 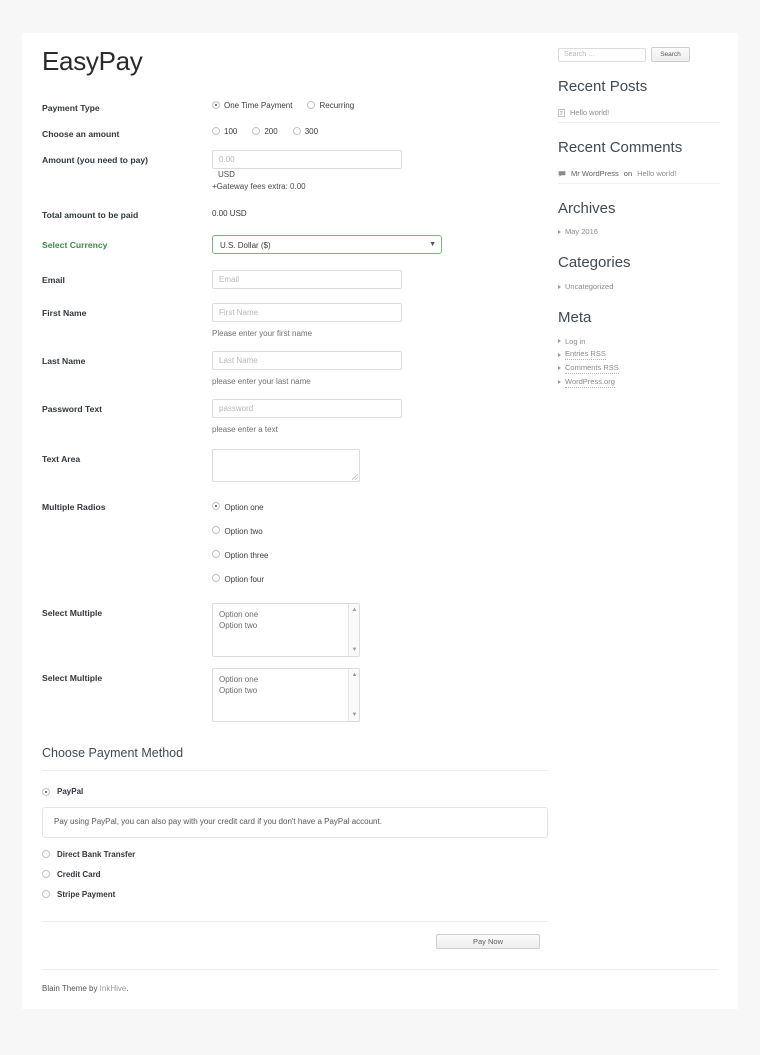 I want to click on meta-link-entries-rss: Entries RSS, so click(x=585, y=354).